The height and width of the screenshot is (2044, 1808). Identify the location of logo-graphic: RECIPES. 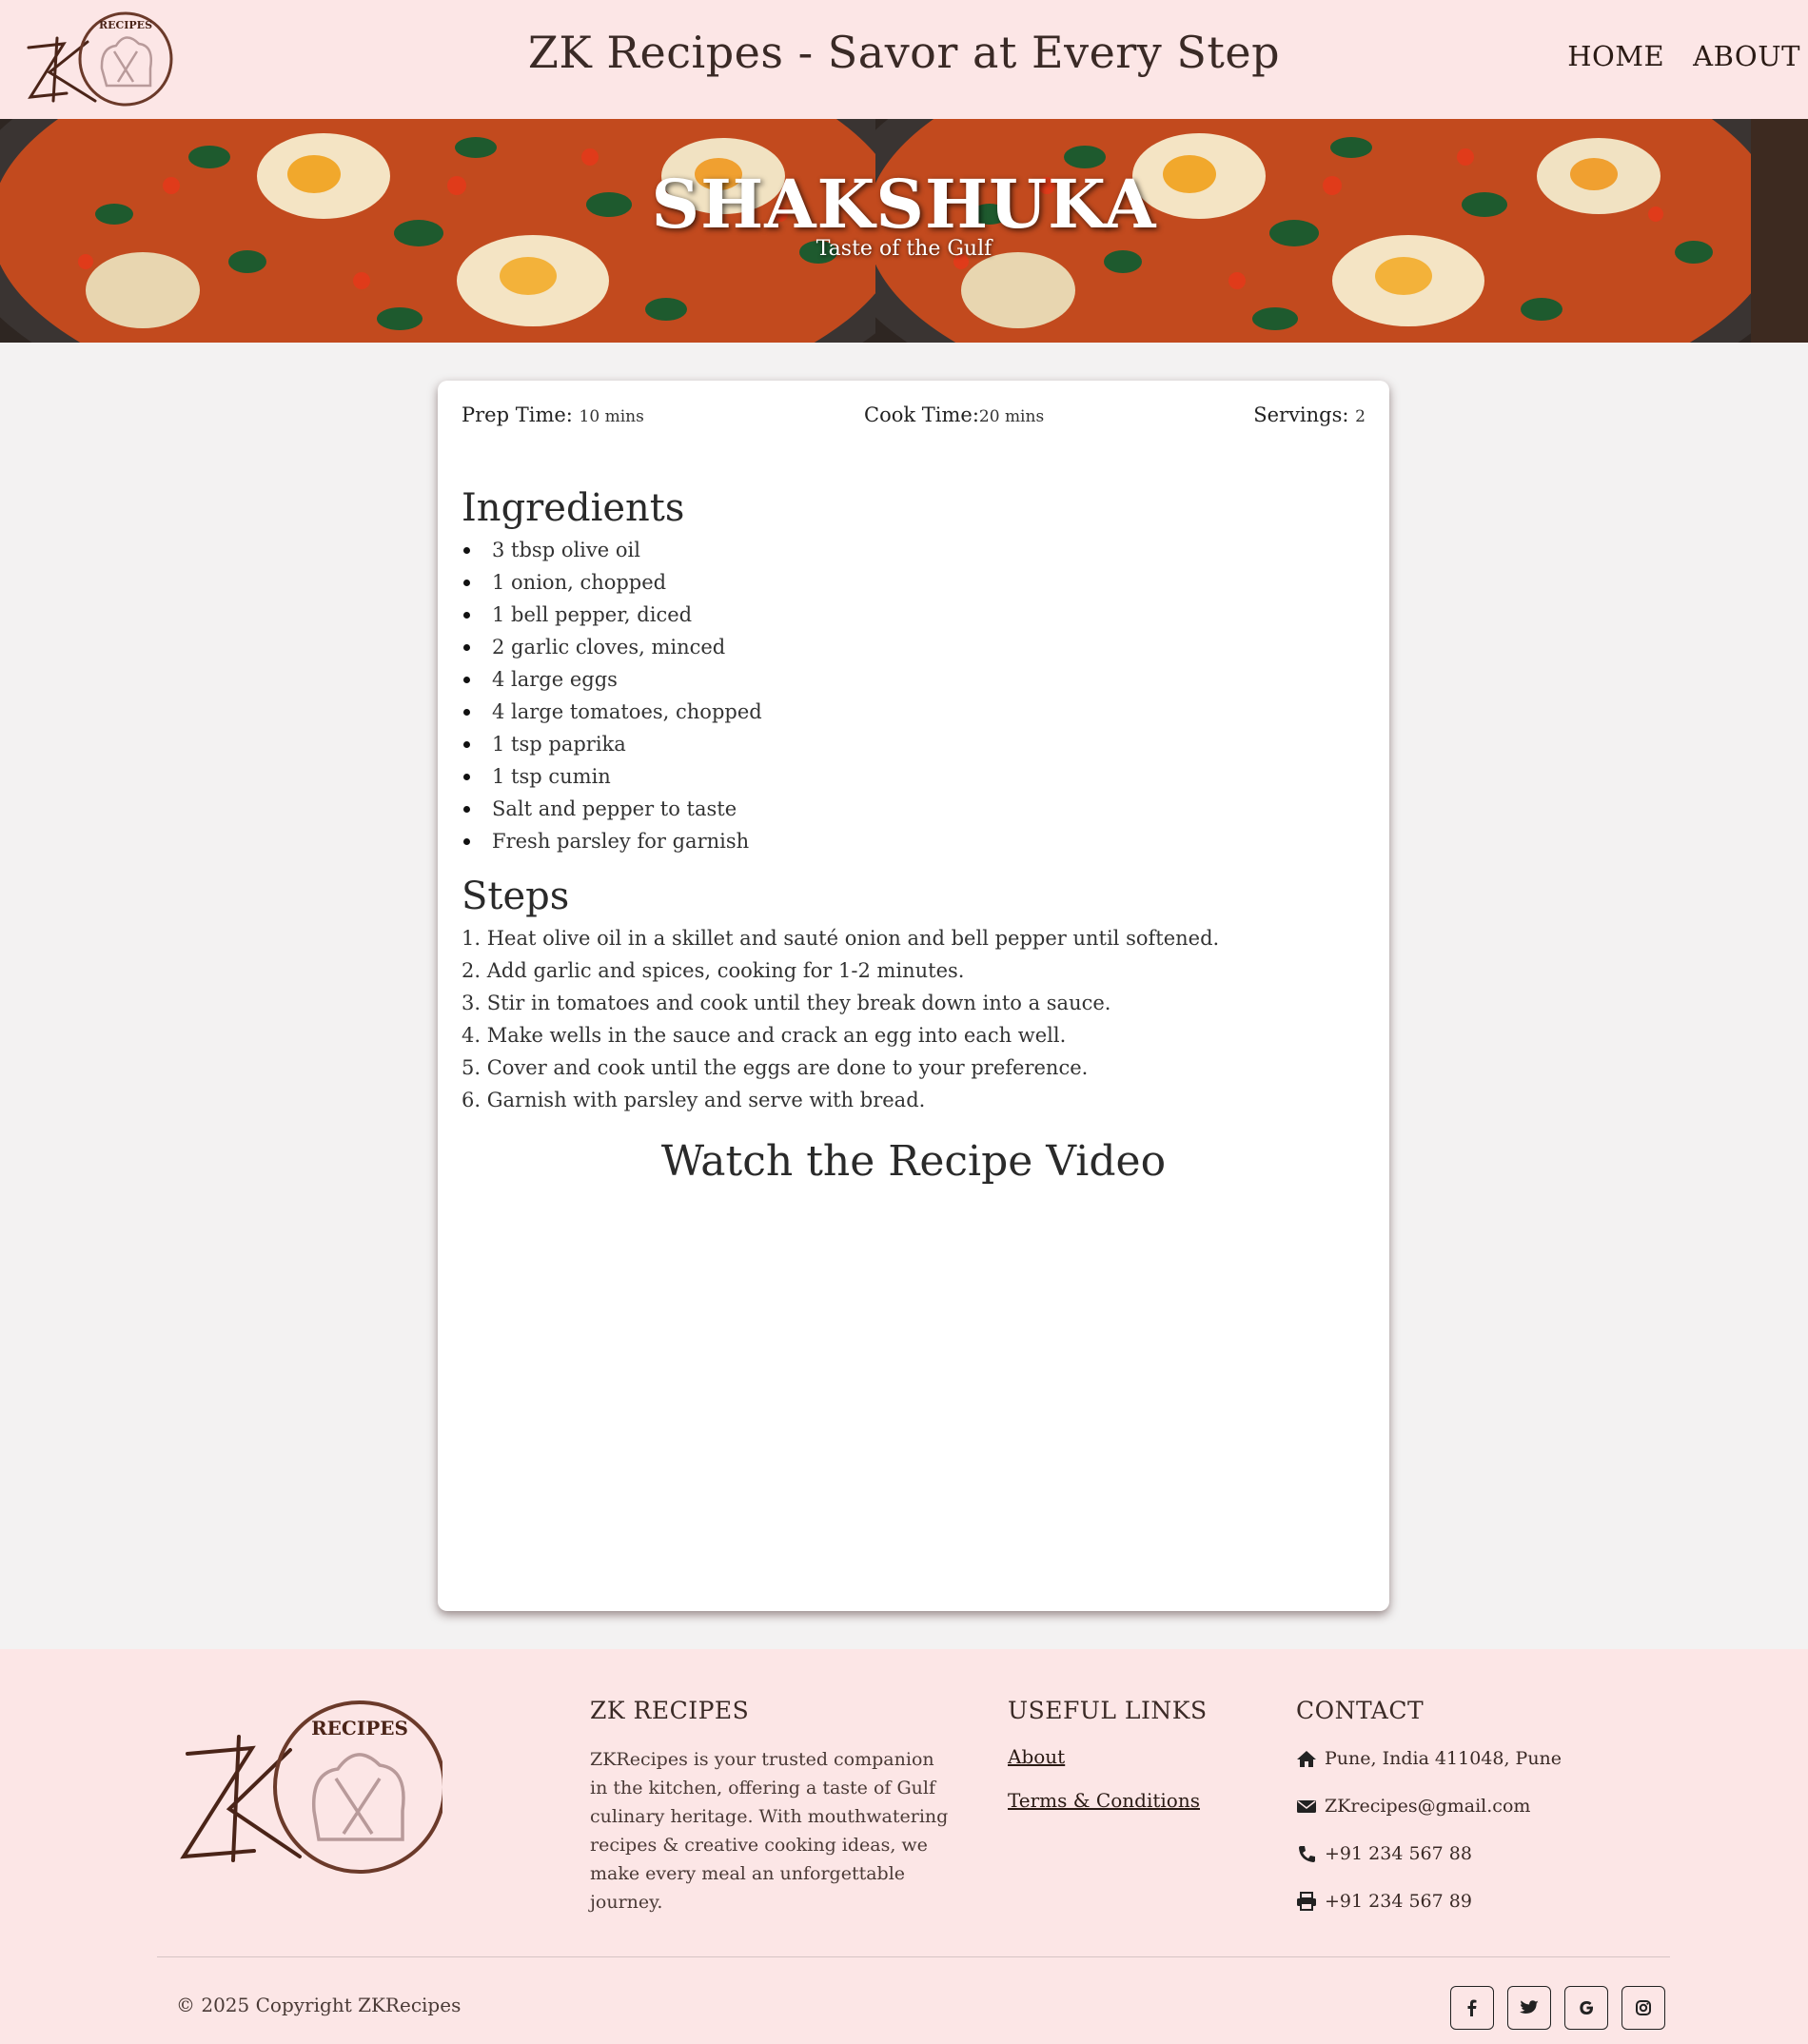
(313, 1787).